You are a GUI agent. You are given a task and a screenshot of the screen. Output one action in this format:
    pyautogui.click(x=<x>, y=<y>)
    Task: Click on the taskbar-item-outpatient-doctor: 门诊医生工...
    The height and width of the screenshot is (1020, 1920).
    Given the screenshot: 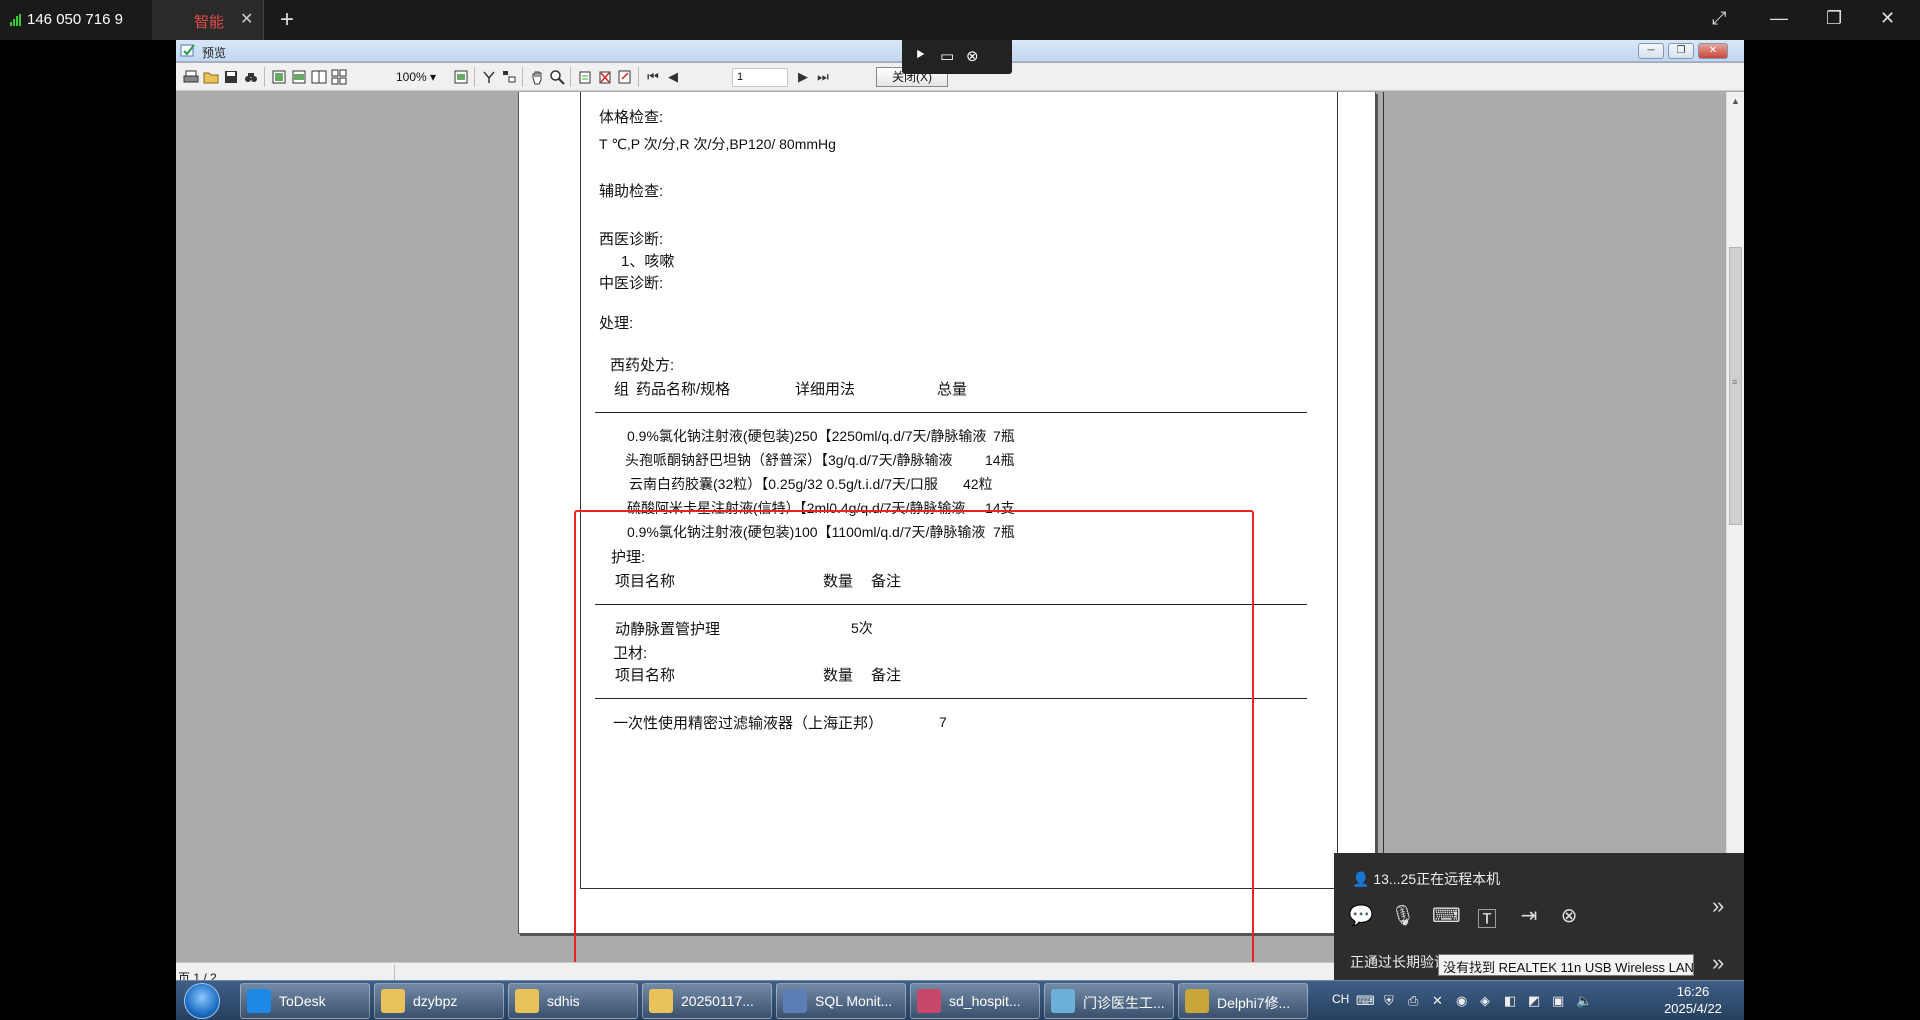 What is the action you would take?
    pyautogui.click(x=1109, y=1001)
    